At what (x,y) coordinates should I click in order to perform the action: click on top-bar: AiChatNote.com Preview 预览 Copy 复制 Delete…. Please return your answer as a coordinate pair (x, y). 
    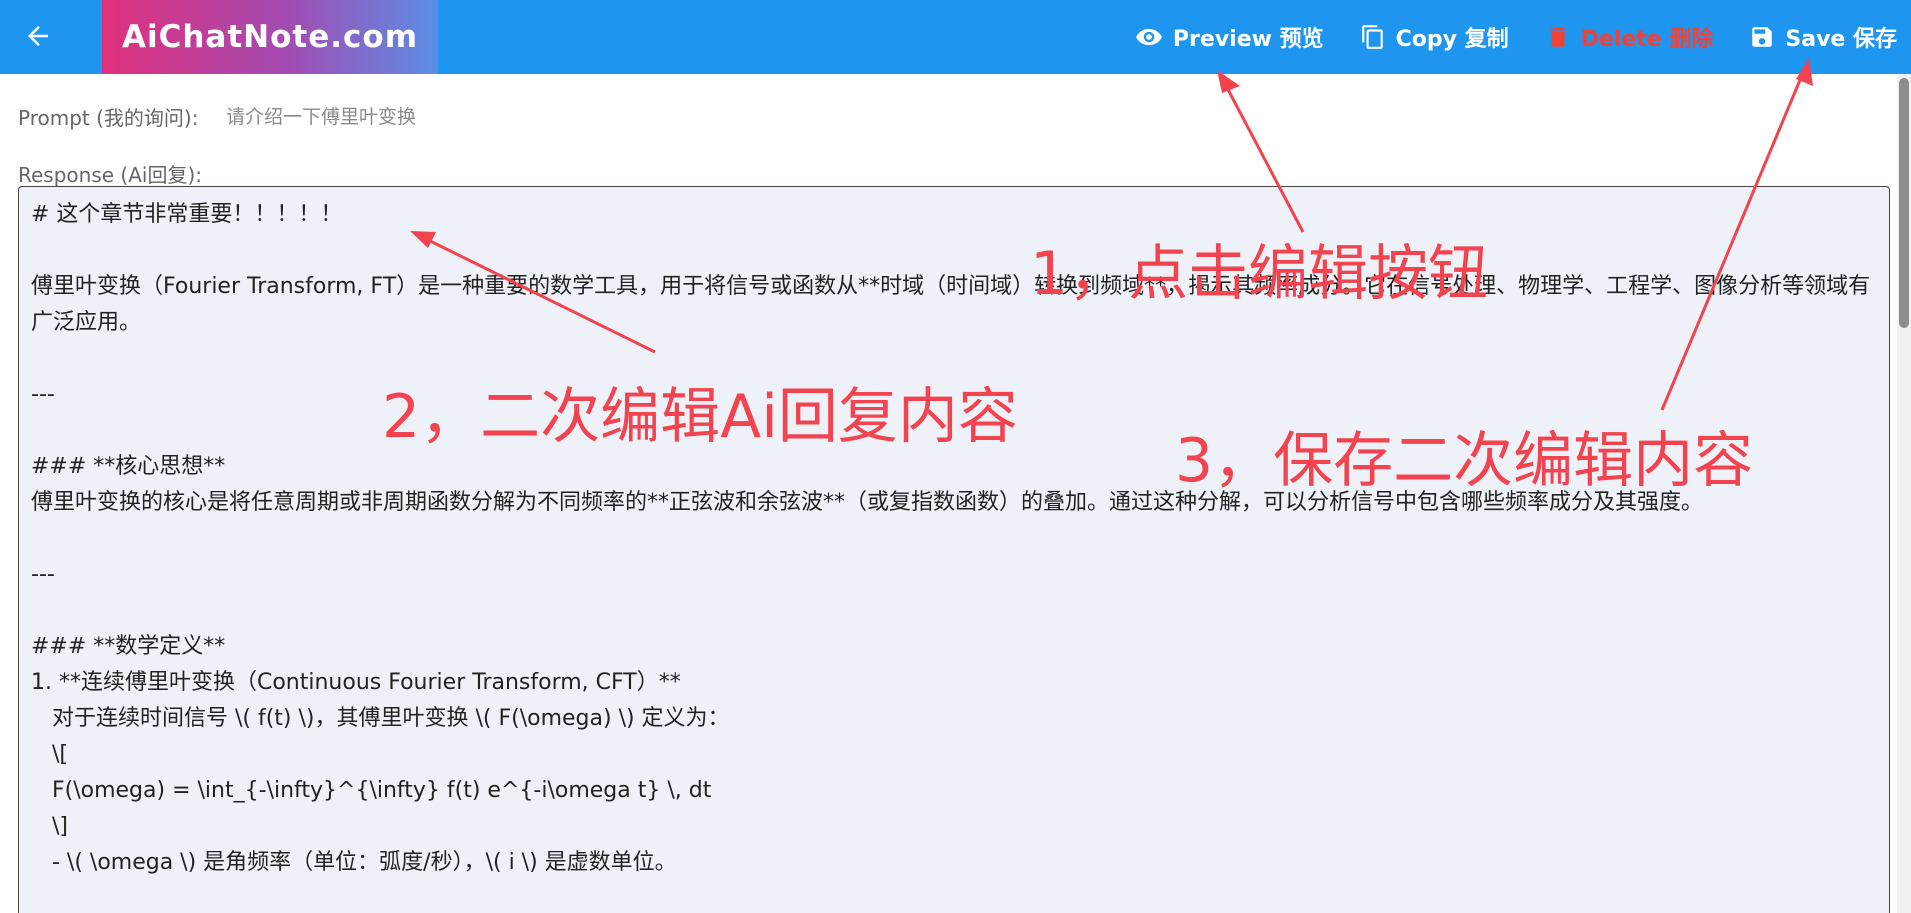
    Looking at the image, I should click on (955, 37).